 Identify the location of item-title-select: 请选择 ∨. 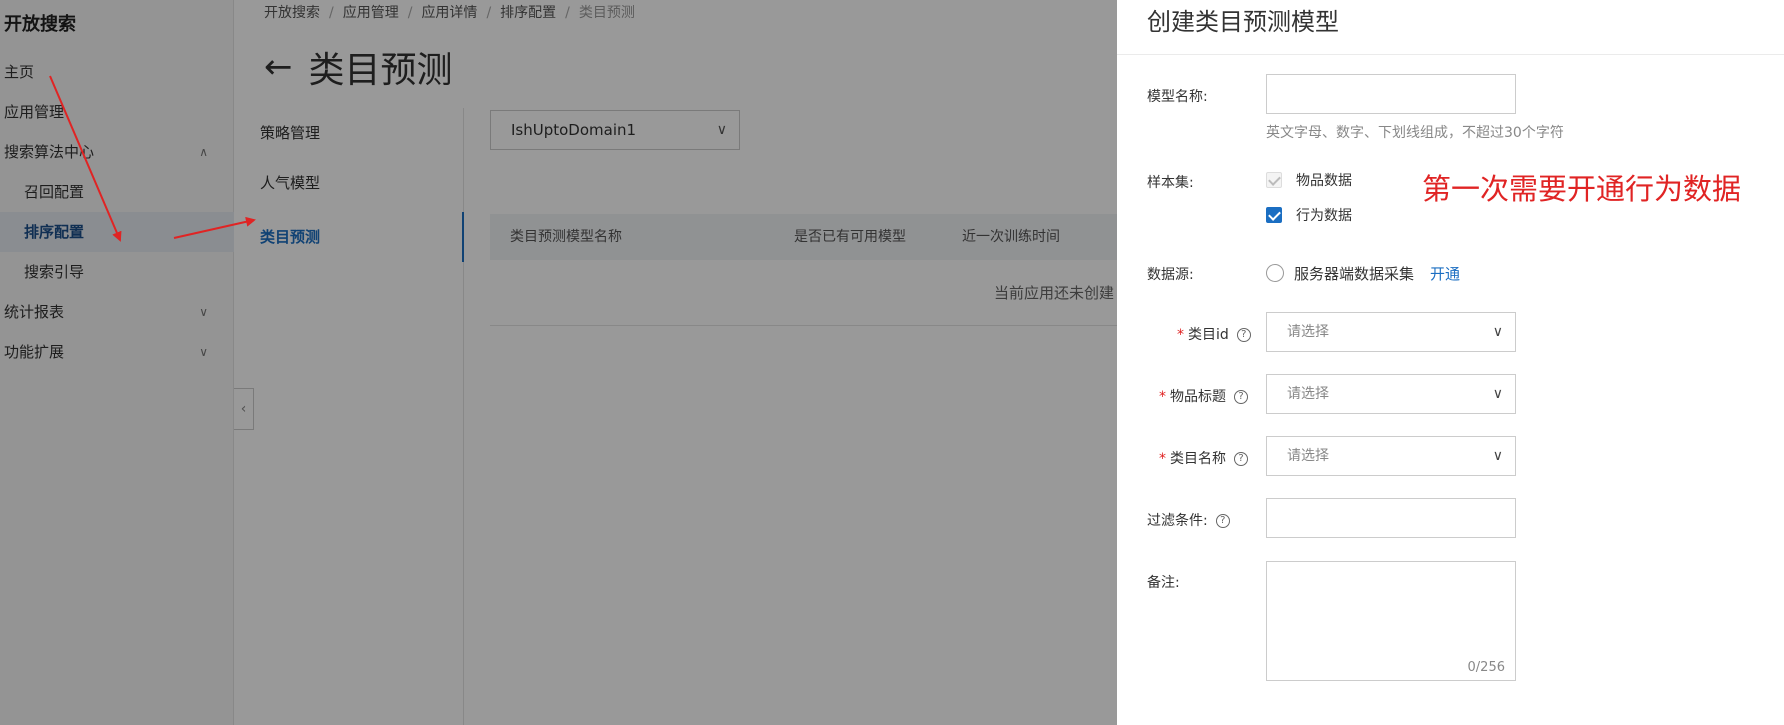
(1391, 394).